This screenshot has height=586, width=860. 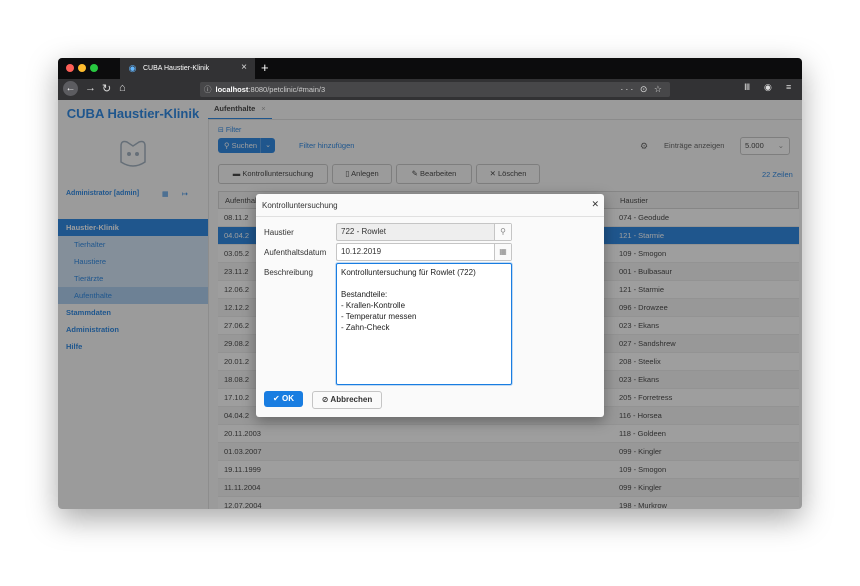 What do you see at coordinates (595, 204) in the screenshot?
I see `close-icon: ✕` at bounding box center [595, 204].